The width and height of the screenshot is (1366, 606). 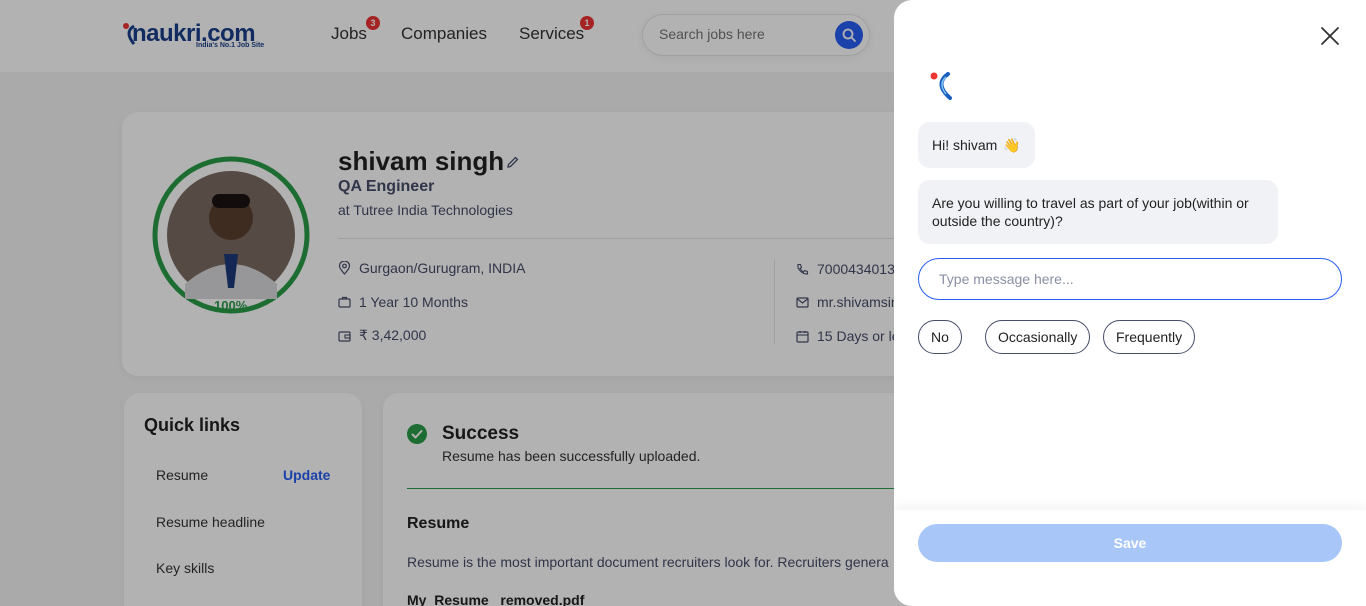 What do you see at coordinates (940, 337) in the screenshot?
I see `option-no-chip: No` at bounding box center [940, 337].